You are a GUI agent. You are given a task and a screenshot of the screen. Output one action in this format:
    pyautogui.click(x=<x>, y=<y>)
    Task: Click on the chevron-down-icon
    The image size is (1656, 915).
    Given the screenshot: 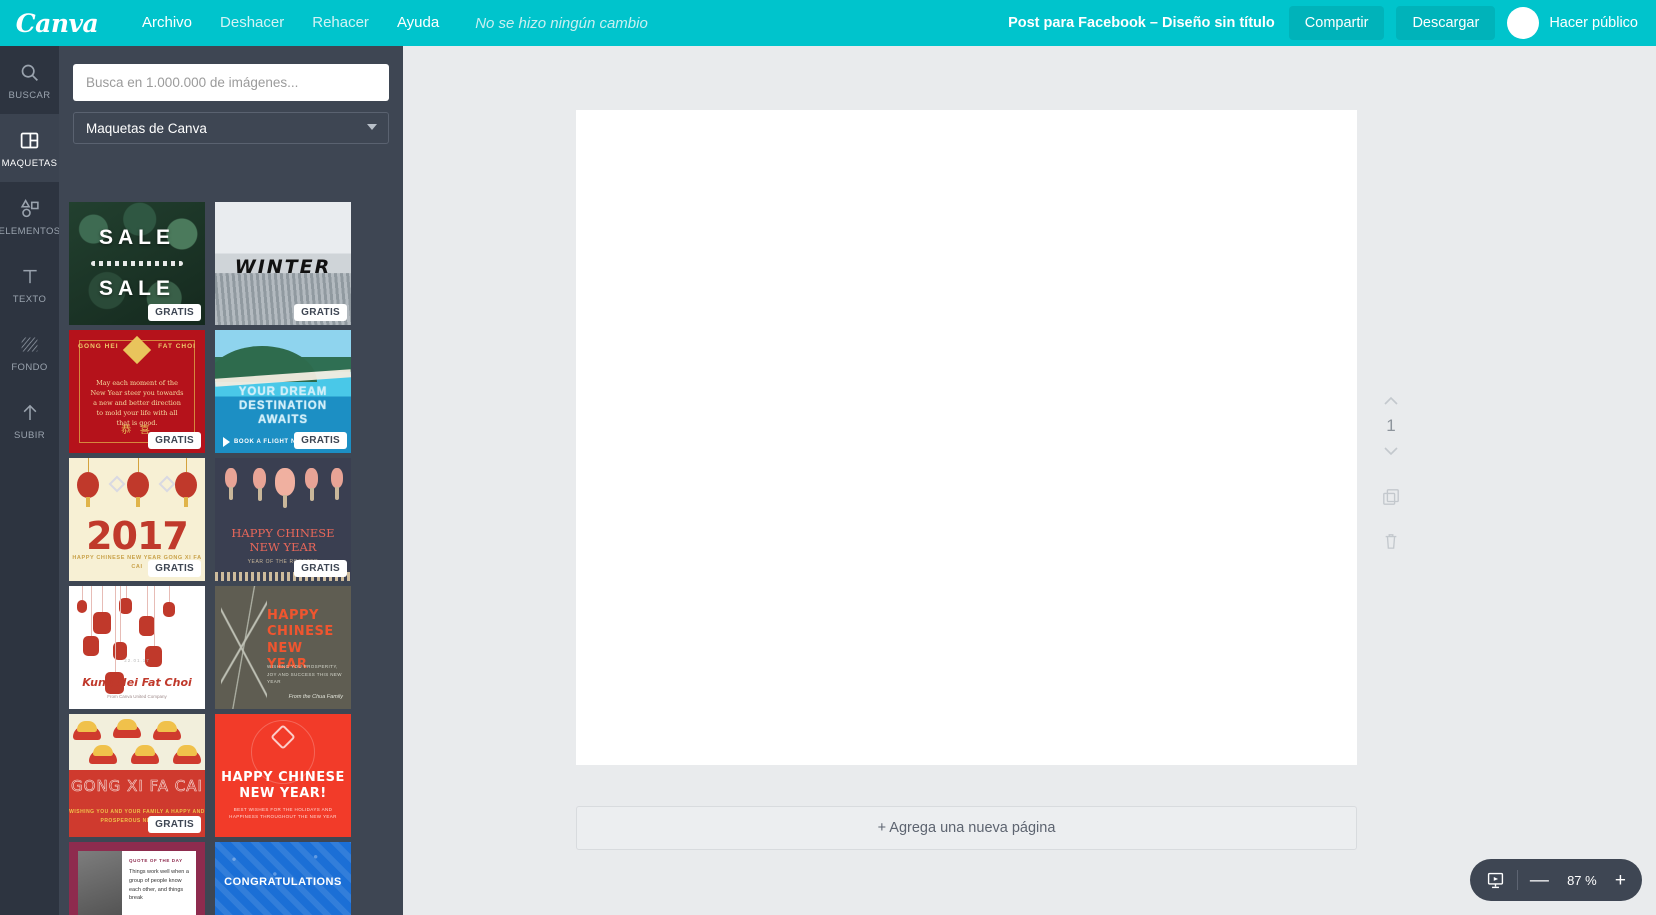 What is the action you would take?
    pyautogui.click(x=1391, y=451)
    